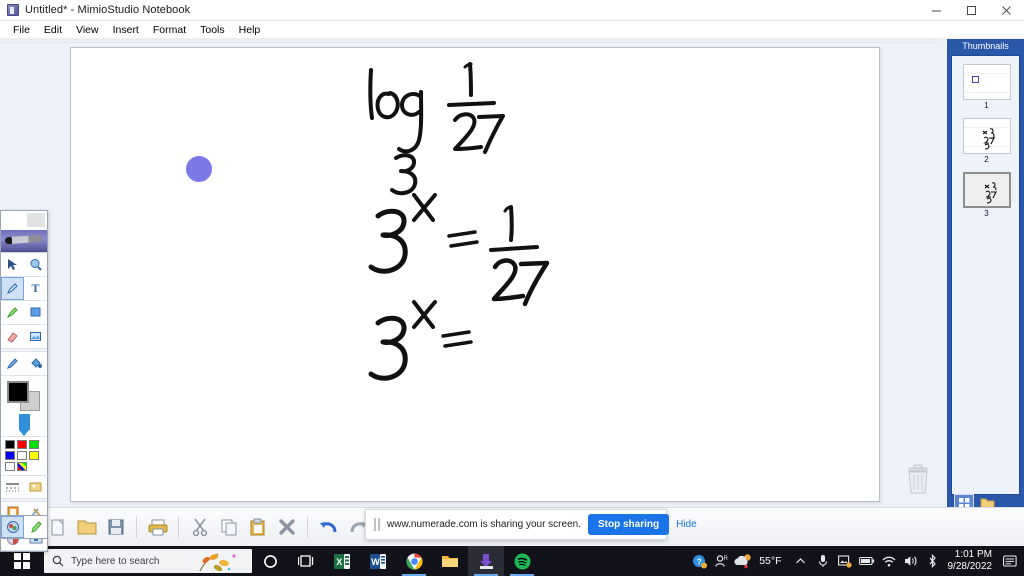 The image size is (1024, 576). I want to click on swatch-green, so click(34, 444).